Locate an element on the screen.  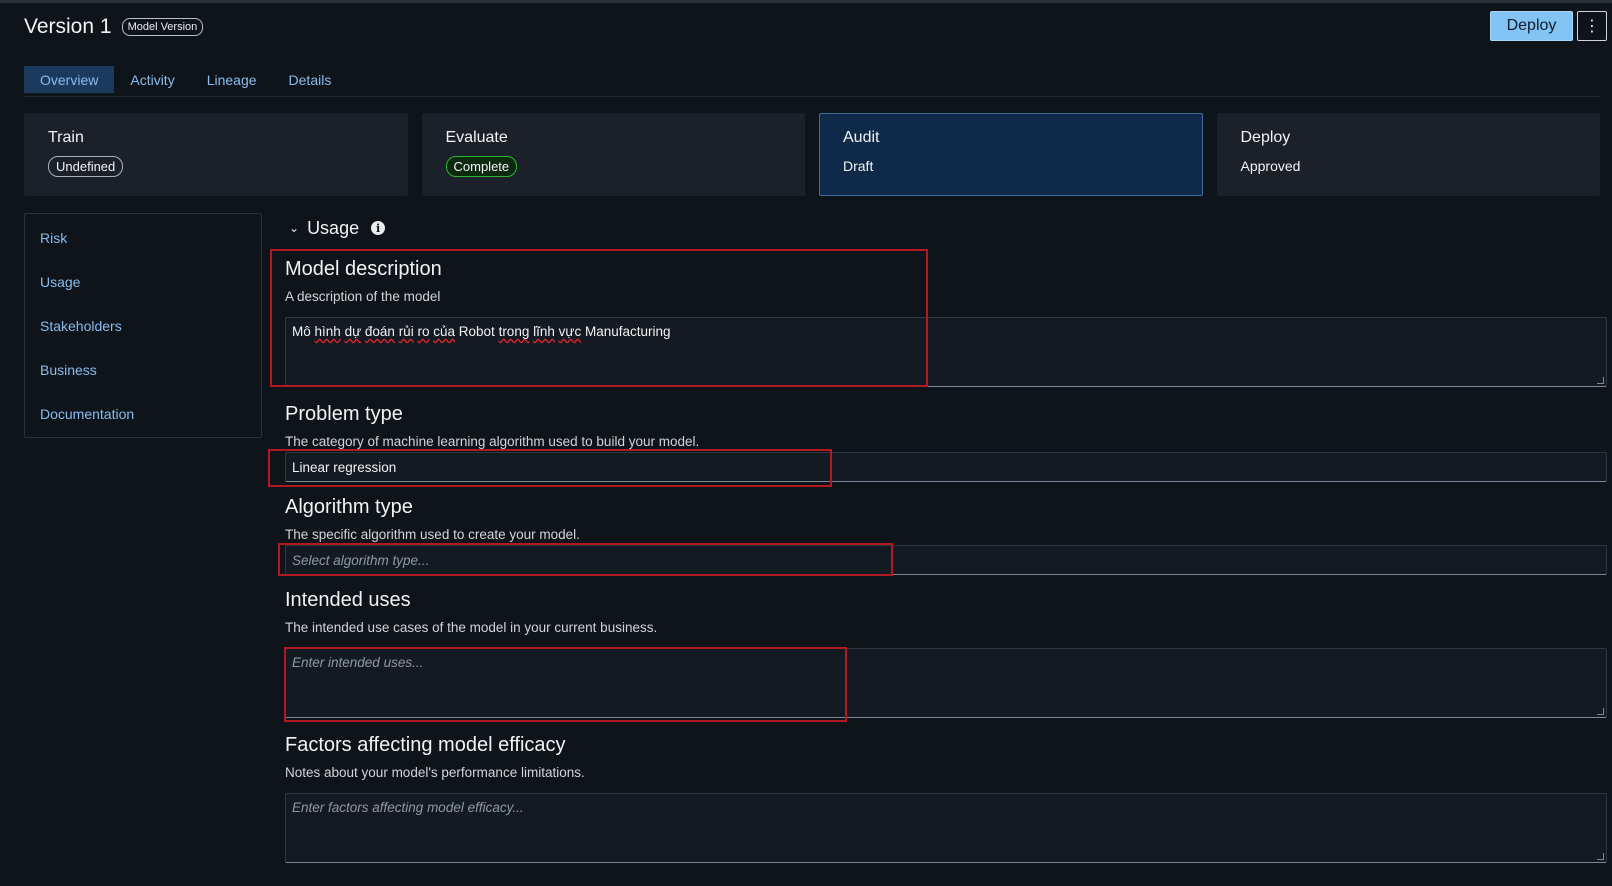
stage-name: Audit is located at coordinates (861, 137).